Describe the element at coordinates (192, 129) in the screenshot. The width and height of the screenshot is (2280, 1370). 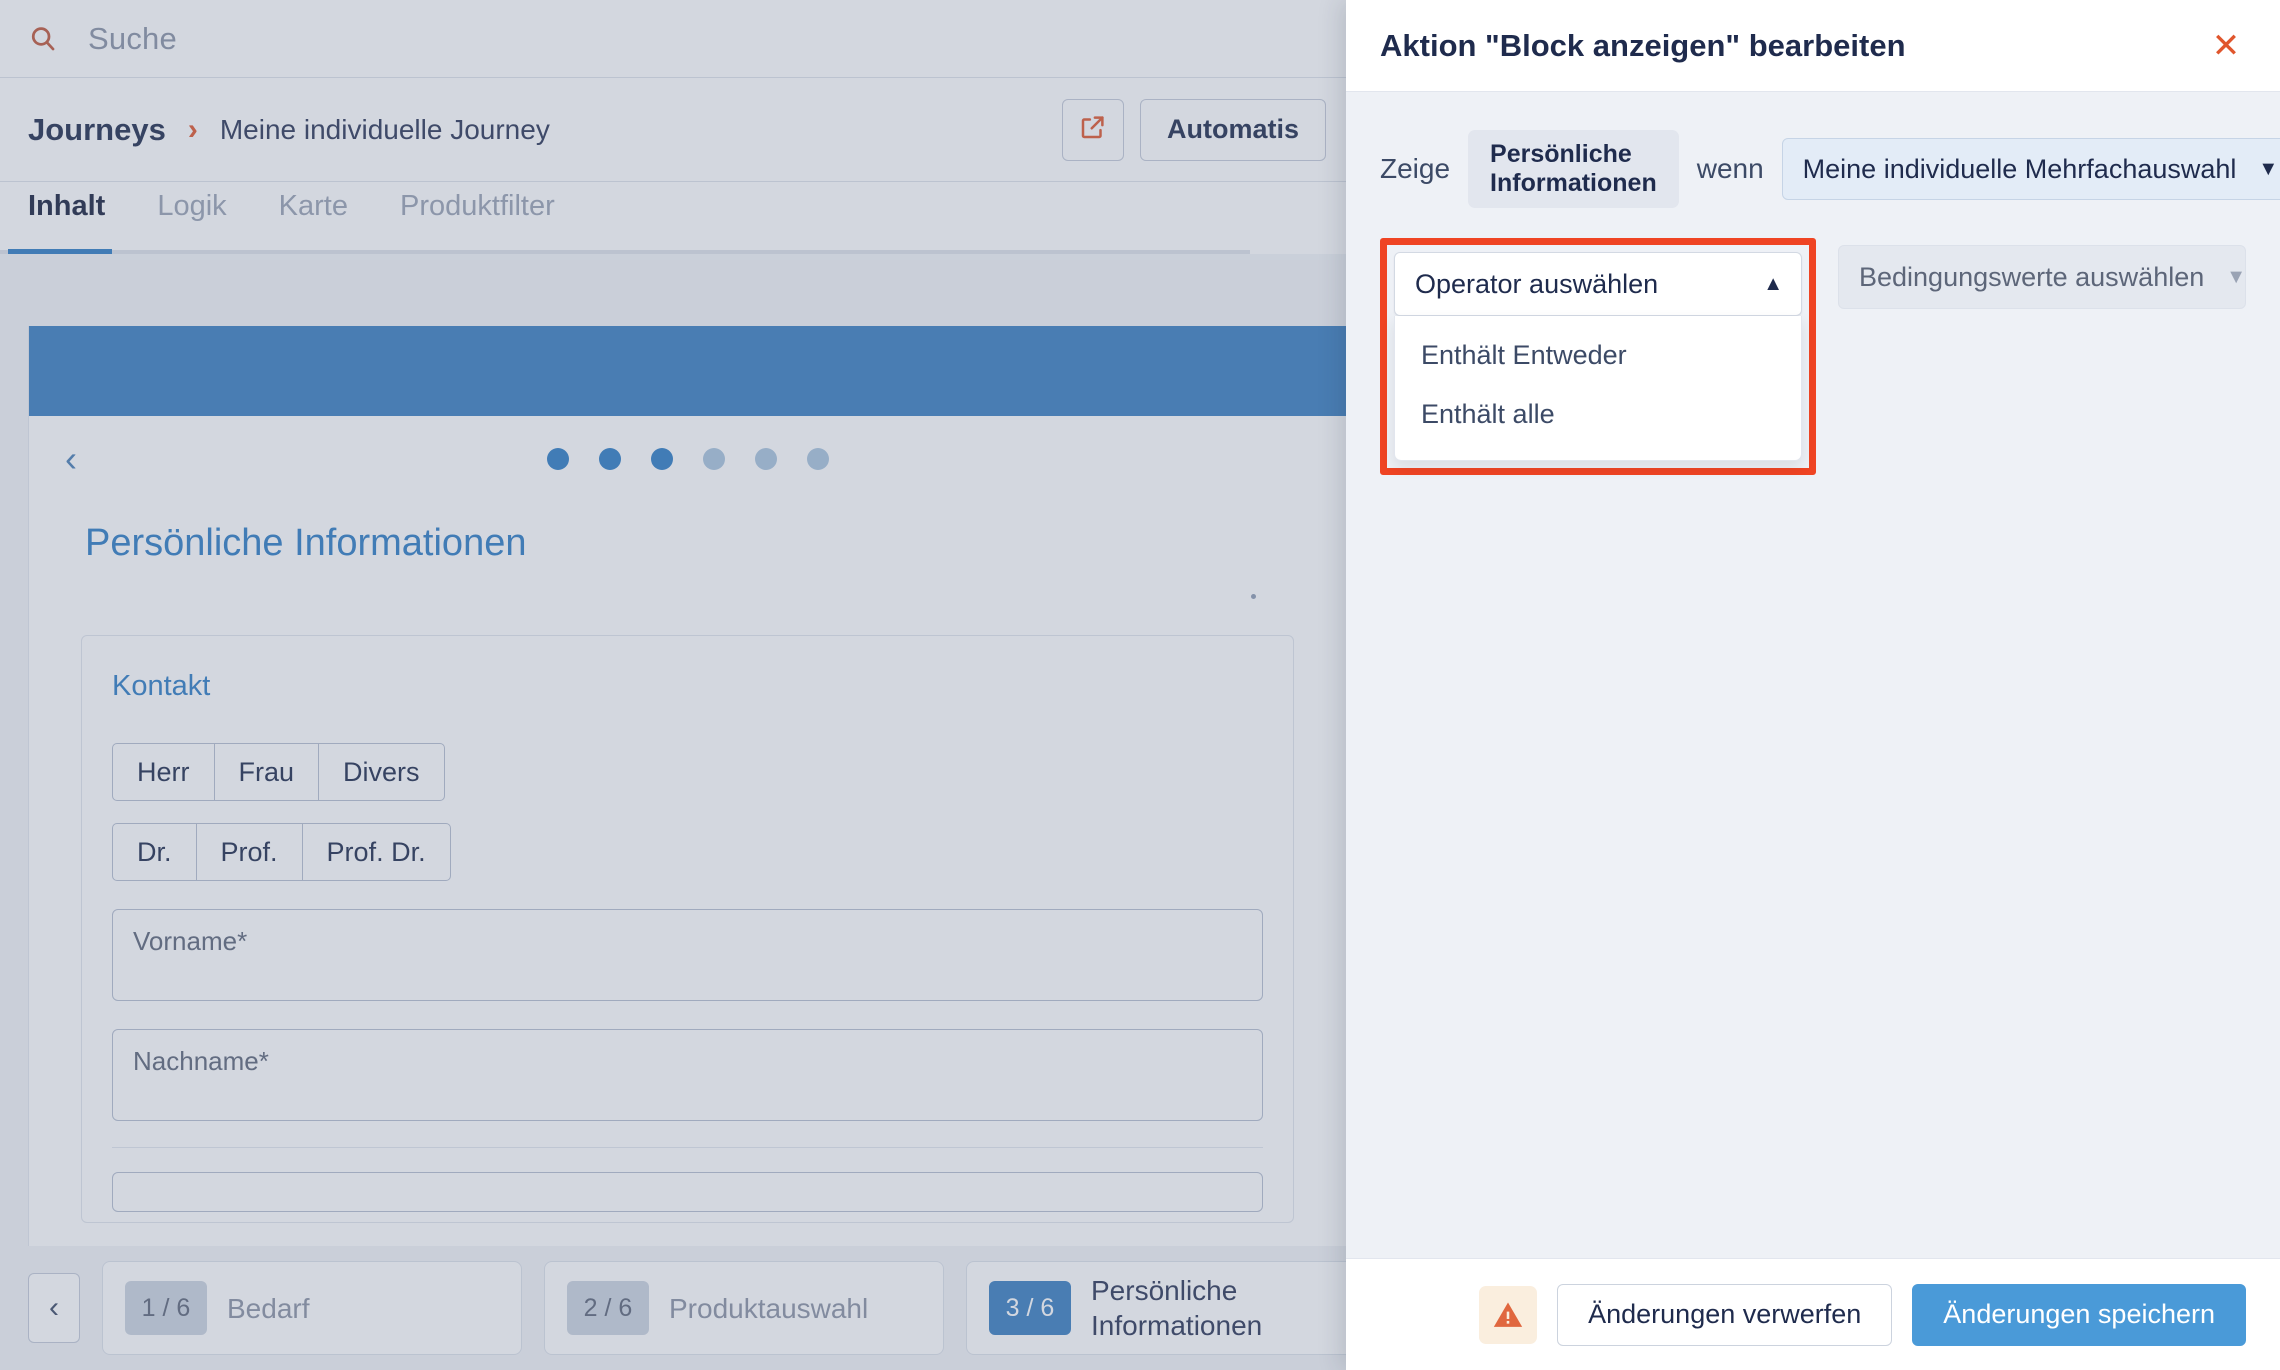
I see `chevron-right-icon: ›` at that location.